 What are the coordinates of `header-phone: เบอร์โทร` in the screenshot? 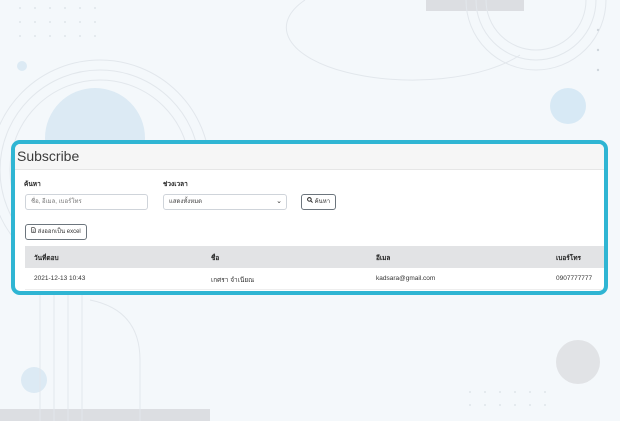 It's located at (569, 258).